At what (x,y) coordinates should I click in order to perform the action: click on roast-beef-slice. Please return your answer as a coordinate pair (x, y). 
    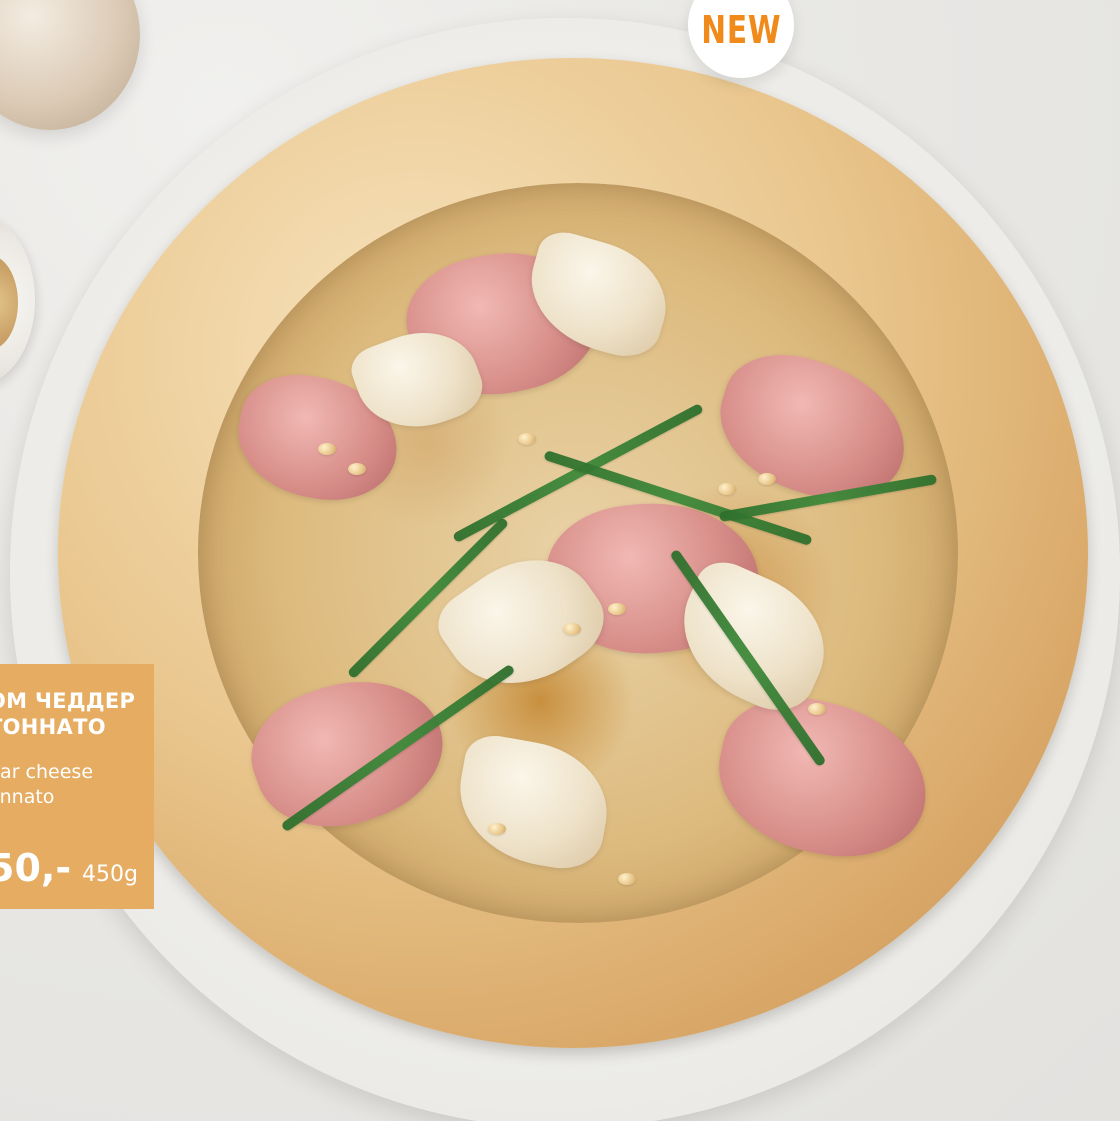
    Looking at the image, I should click on (348, 753).